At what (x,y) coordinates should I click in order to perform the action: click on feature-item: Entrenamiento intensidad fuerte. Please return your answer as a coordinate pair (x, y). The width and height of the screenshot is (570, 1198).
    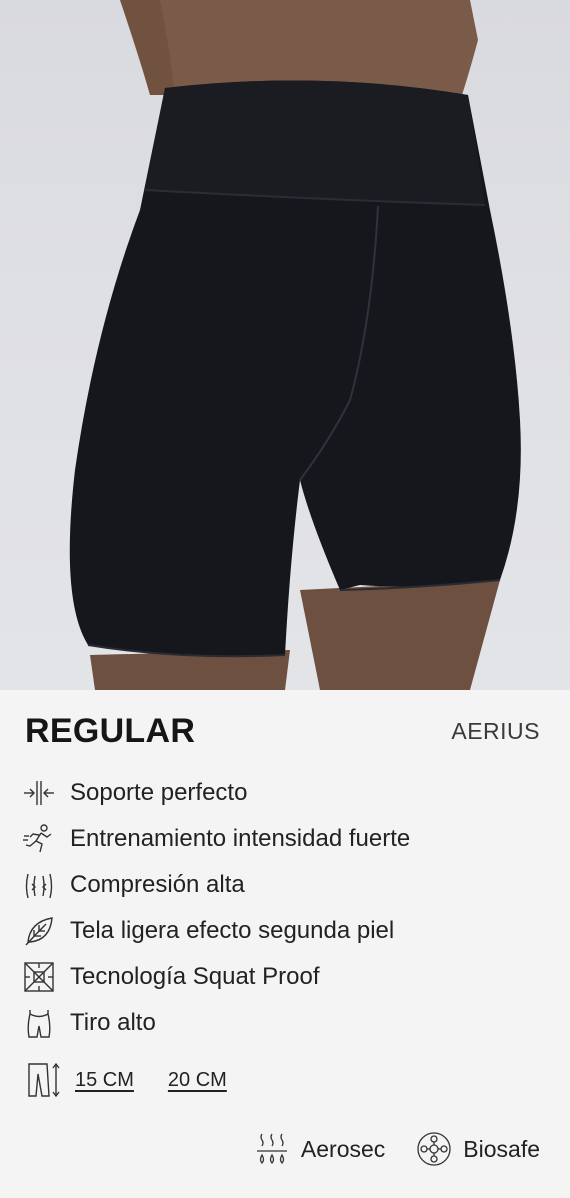
    Looking at the image, I should click on (285, 839).